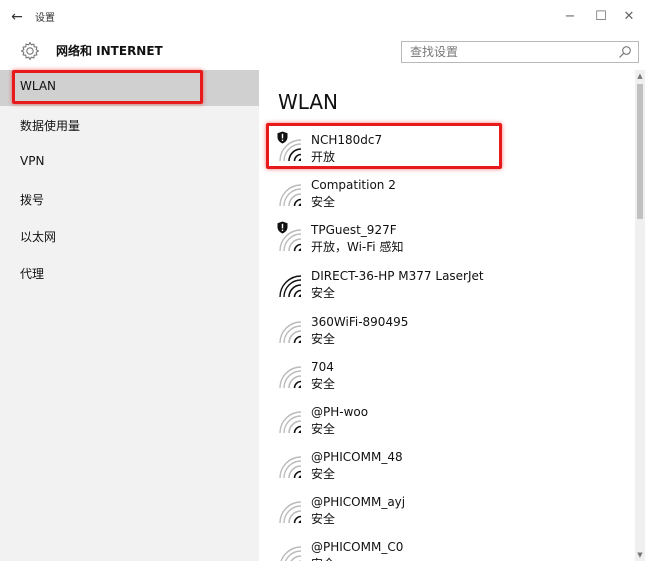 Image resolution: width=645 pixels, height=561 pixels. I want to click on page-header: 网络和 INTERNET, so click(322, 52).